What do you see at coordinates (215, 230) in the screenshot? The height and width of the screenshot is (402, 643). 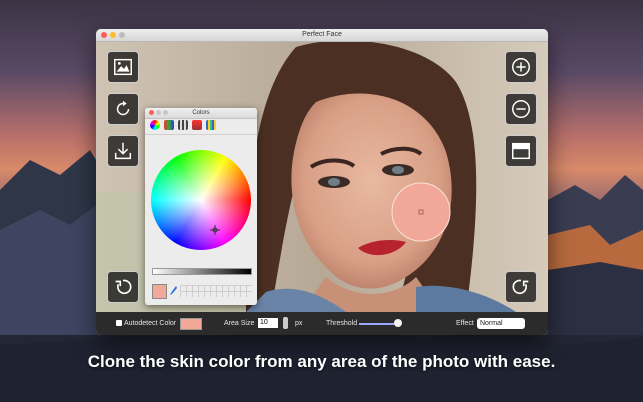 I see `crosshair-icon` at bounding box center [215, 230].